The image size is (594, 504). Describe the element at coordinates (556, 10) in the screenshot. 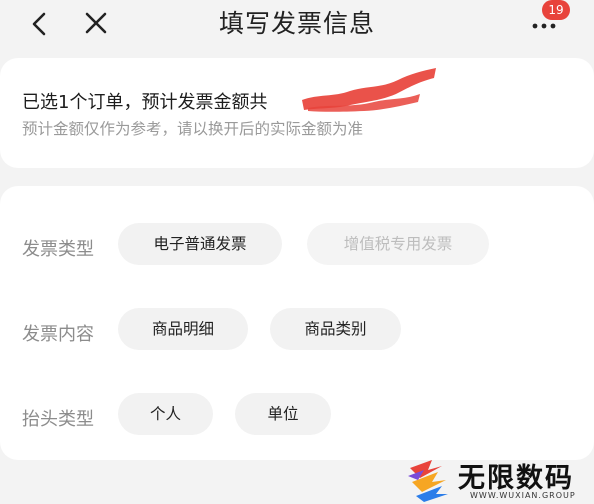

I see `notification-badge: 19` at that location.